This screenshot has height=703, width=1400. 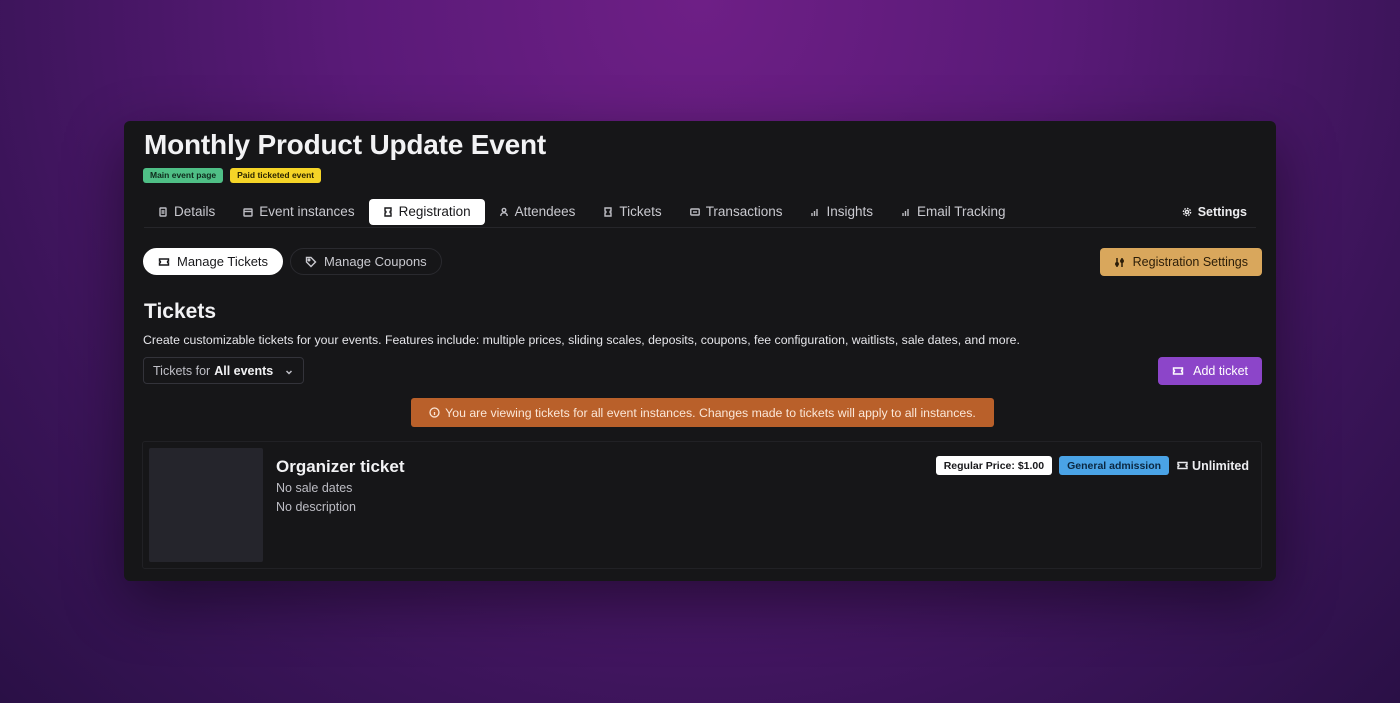 What do you see at coordinates (1187, 212) in the screenshot?
I see `gear-icon` at bounding box center [1187, 212].